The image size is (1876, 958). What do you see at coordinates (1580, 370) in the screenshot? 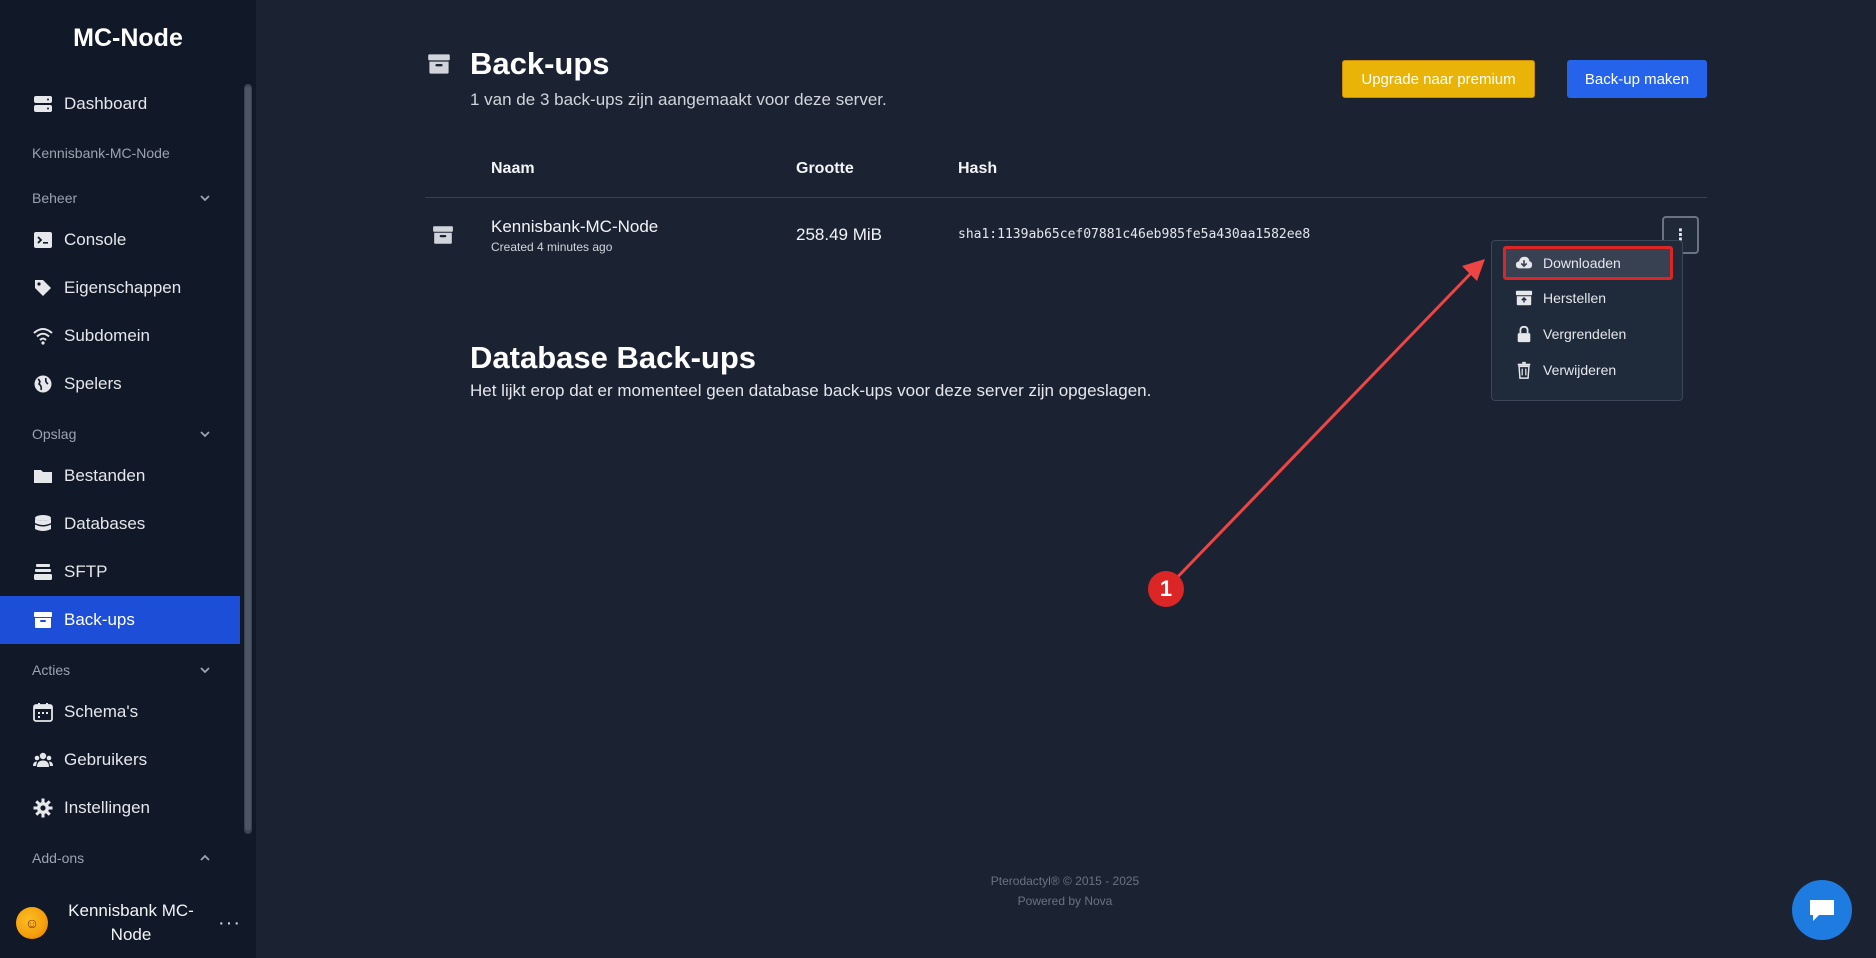
I see `menu-item-label: Verwijderen` at bounding box center [1580, 370].